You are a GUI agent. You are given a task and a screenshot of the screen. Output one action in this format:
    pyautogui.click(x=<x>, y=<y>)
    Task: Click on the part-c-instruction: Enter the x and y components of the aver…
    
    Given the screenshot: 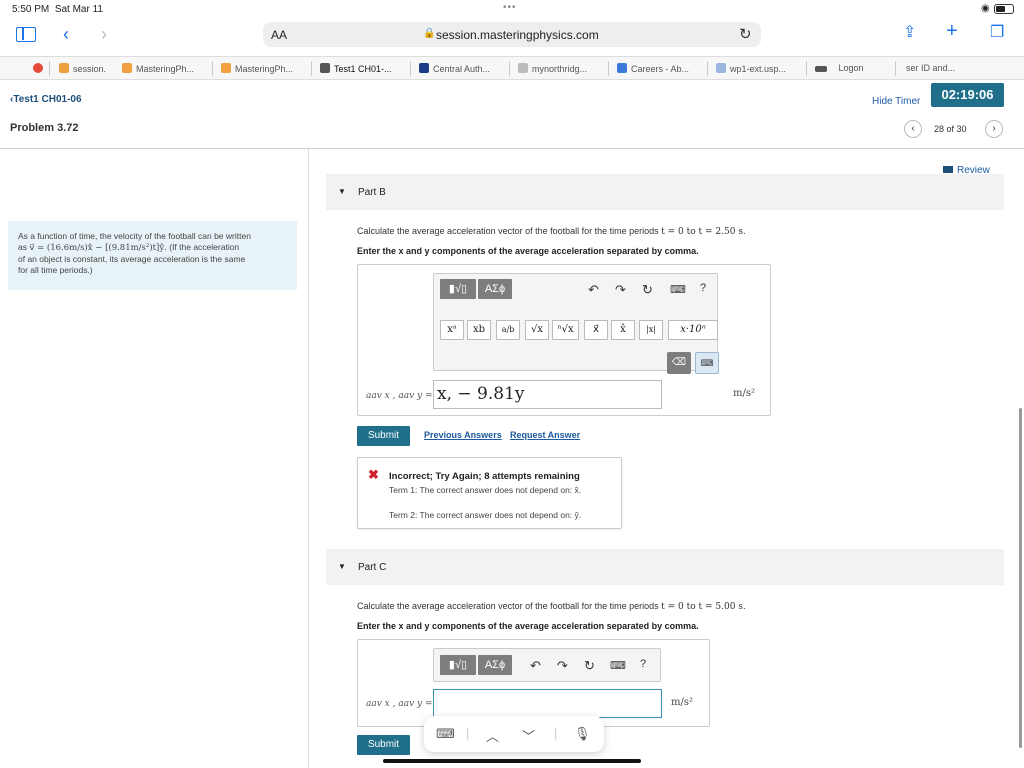 What is the action you would take?
    pyautogui.click(x=528, y=626)
    